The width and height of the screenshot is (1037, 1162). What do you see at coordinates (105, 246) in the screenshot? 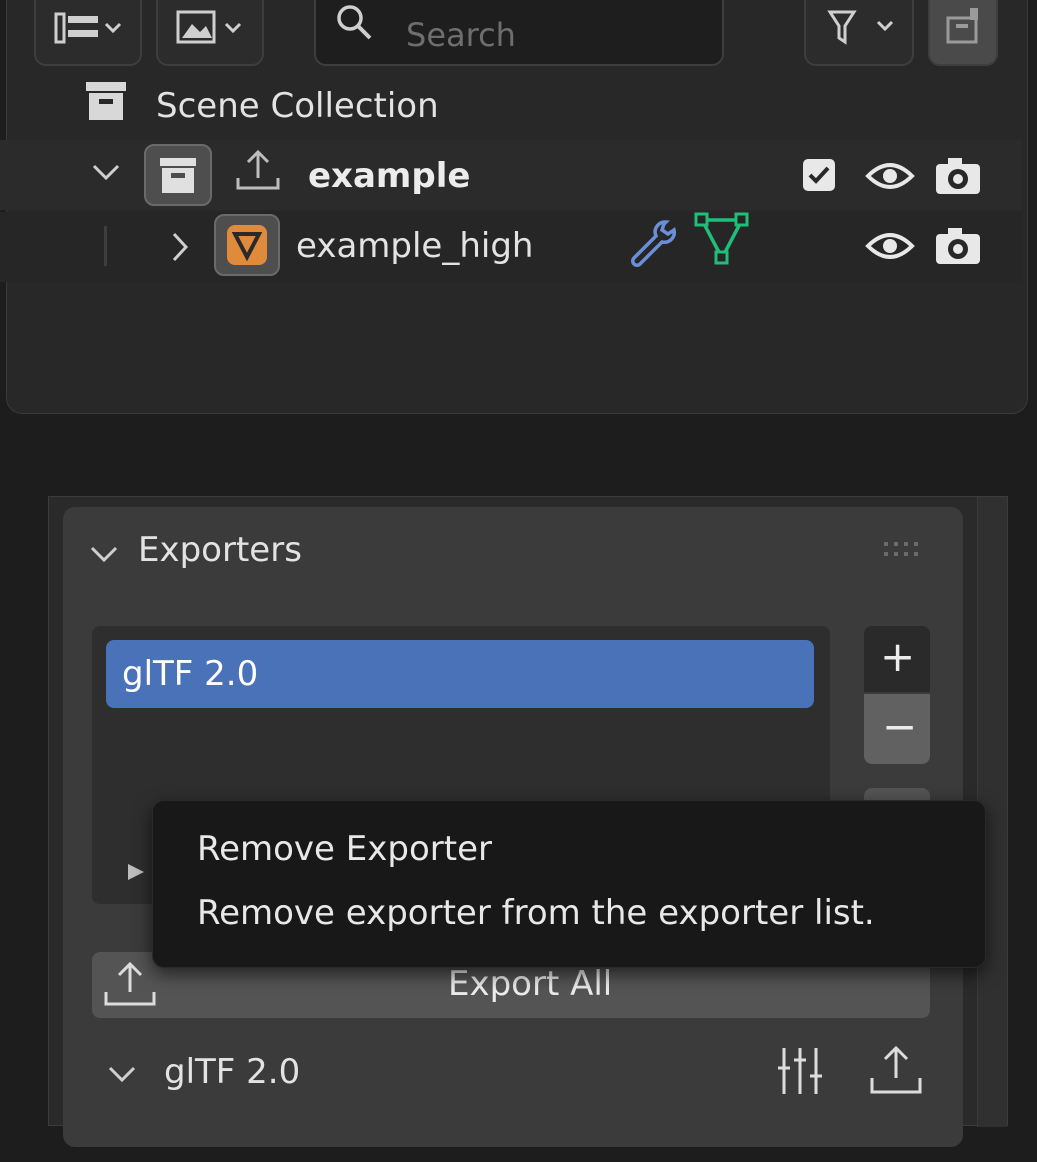
I see `tree-line` at bounding box center [105, 246].